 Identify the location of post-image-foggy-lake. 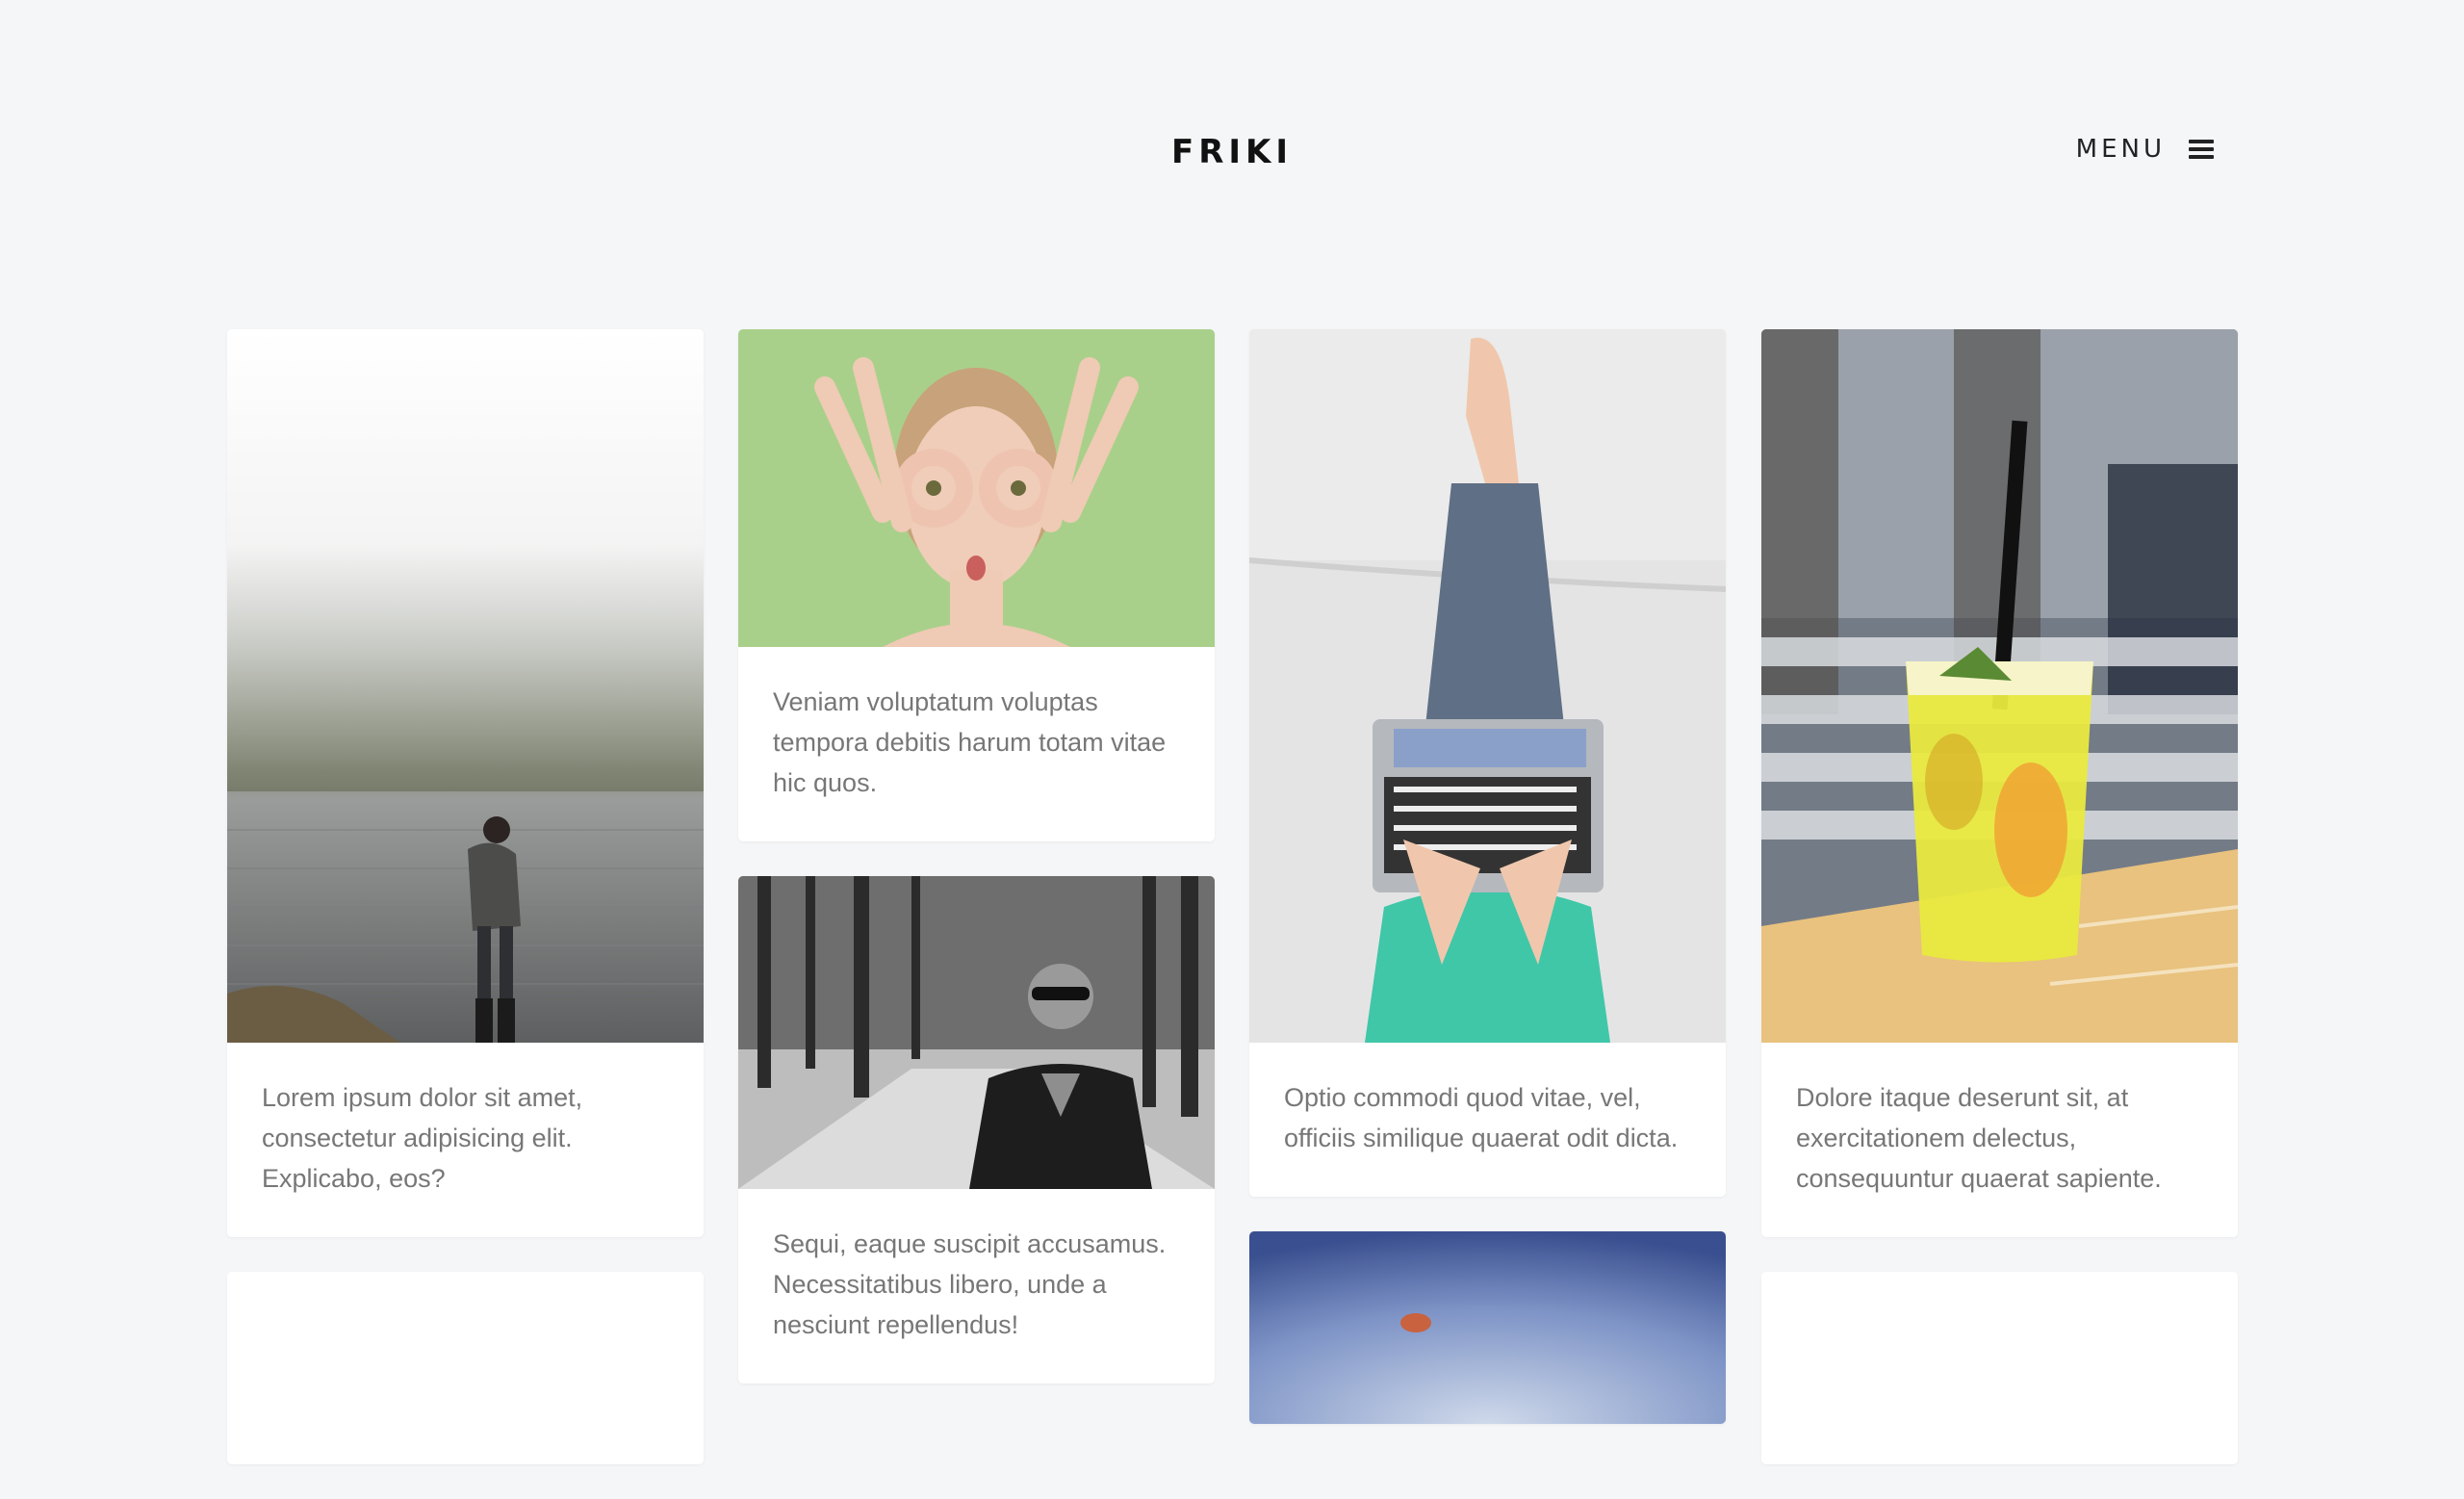
(465, 686).